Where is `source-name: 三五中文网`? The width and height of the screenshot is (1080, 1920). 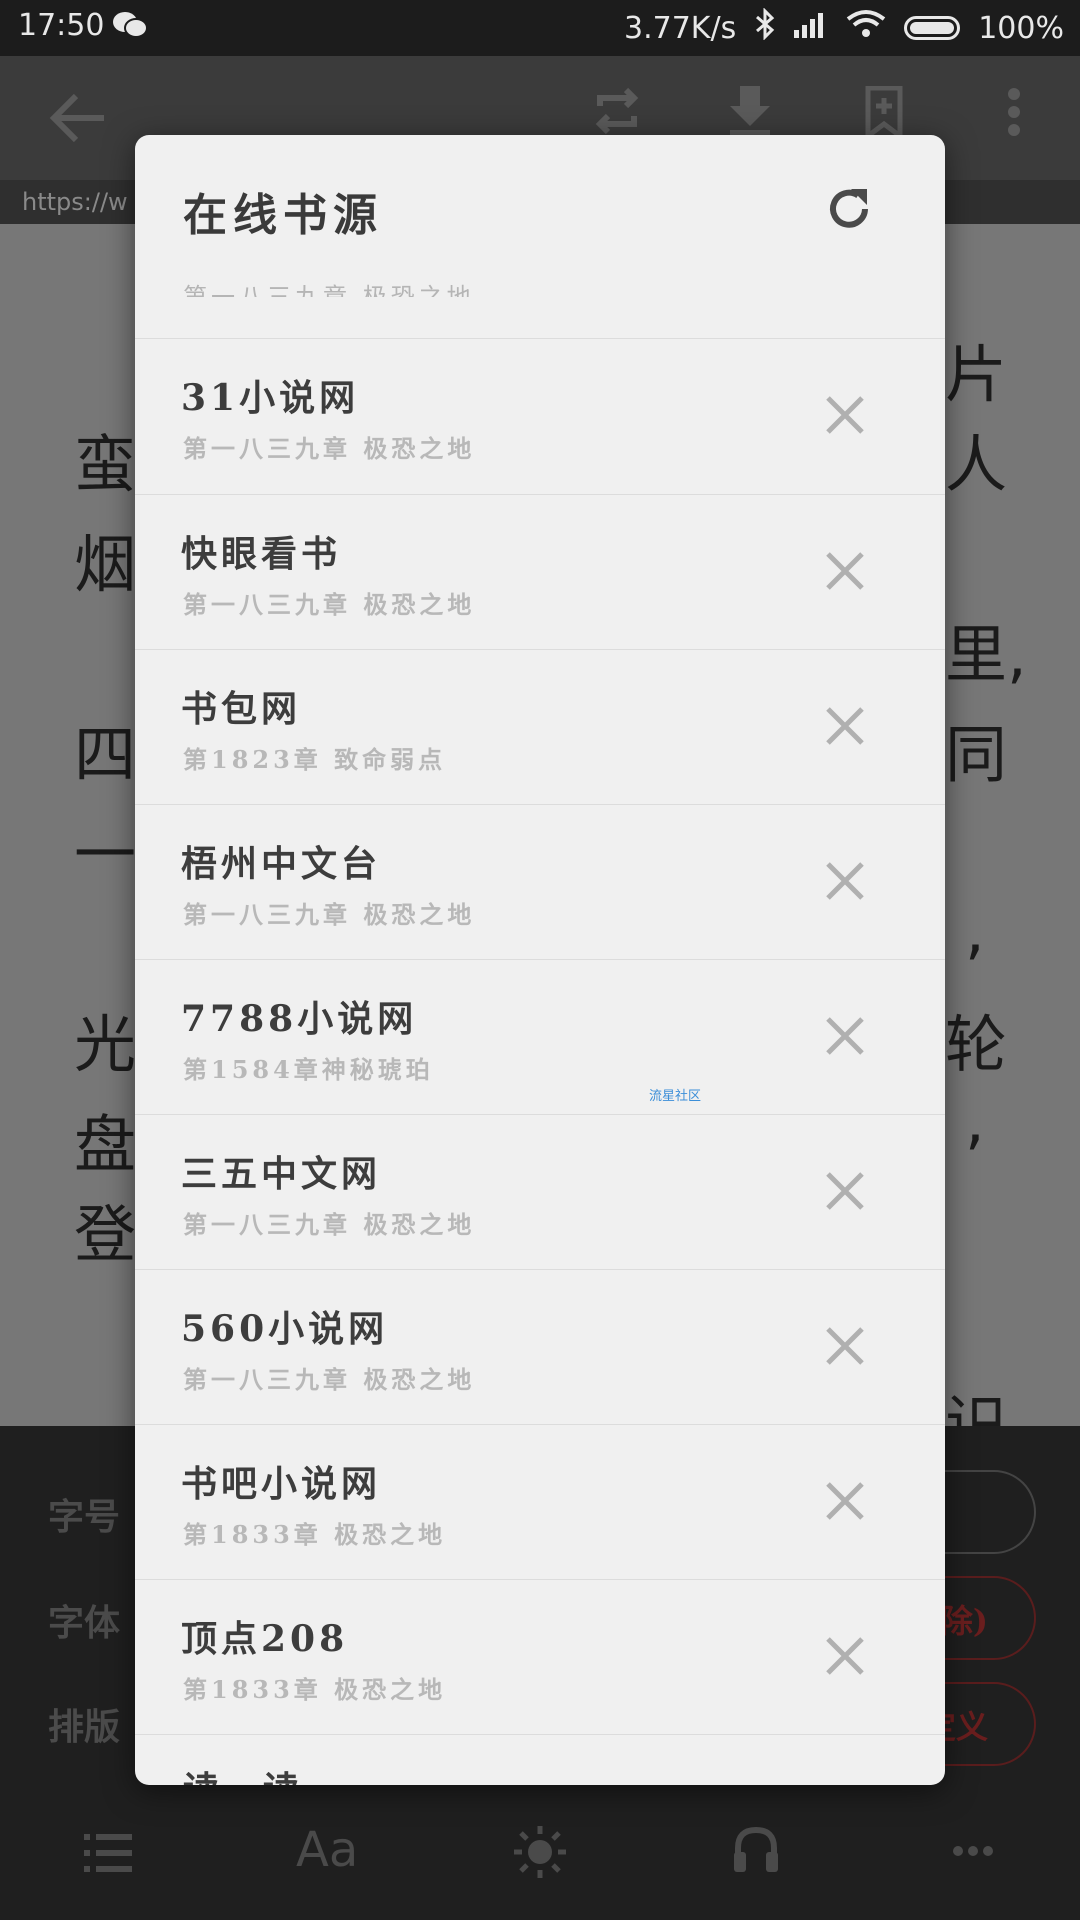
source-name: 三五中文网 is located at coordinates (281, 1174).